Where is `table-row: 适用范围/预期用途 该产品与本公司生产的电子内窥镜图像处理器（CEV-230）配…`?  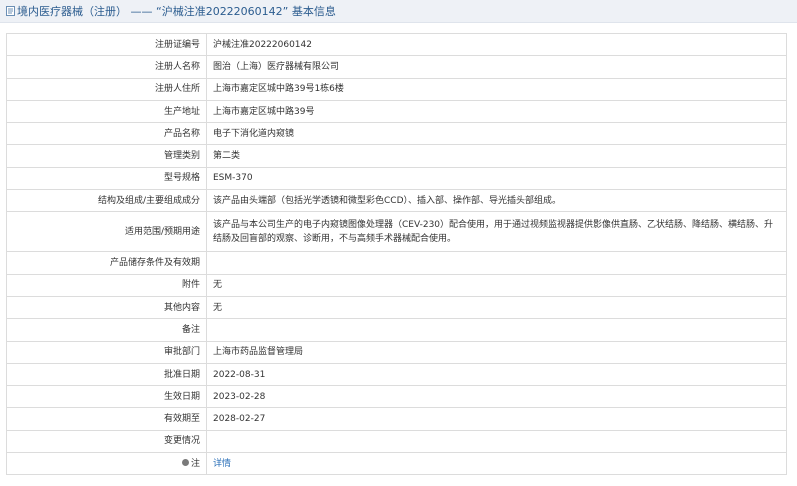
table-row: 适用范围/预期用途 该产品与本公司生产的电子内窥镜图像处理器（CEV-230）配… is located at coordinates (396, 232).